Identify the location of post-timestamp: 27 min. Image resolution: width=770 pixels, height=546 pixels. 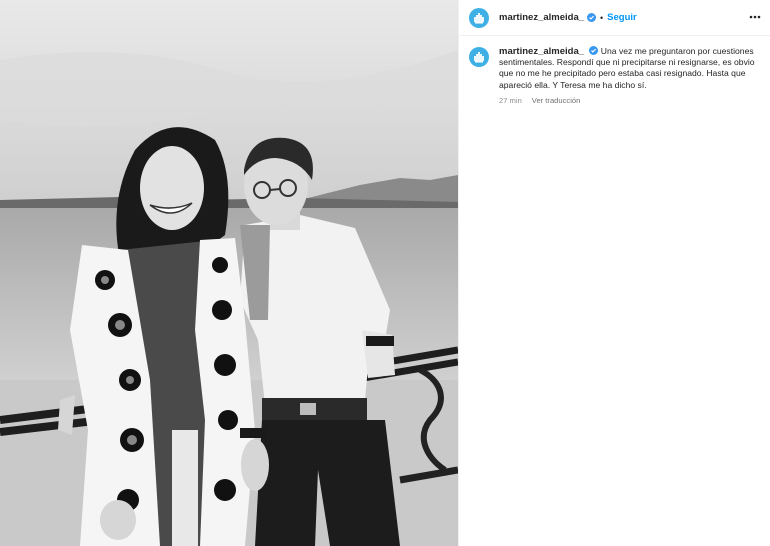
(510, 100).